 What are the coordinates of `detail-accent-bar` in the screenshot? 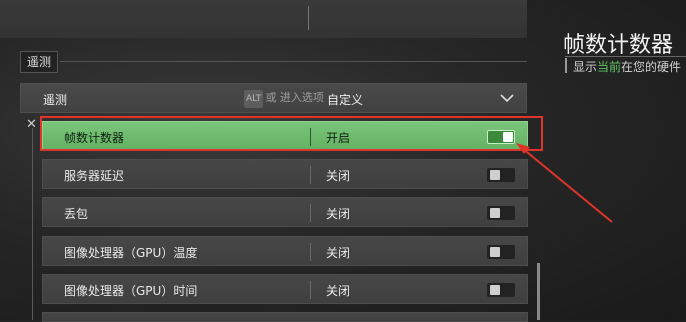 It's located at (566, 65).